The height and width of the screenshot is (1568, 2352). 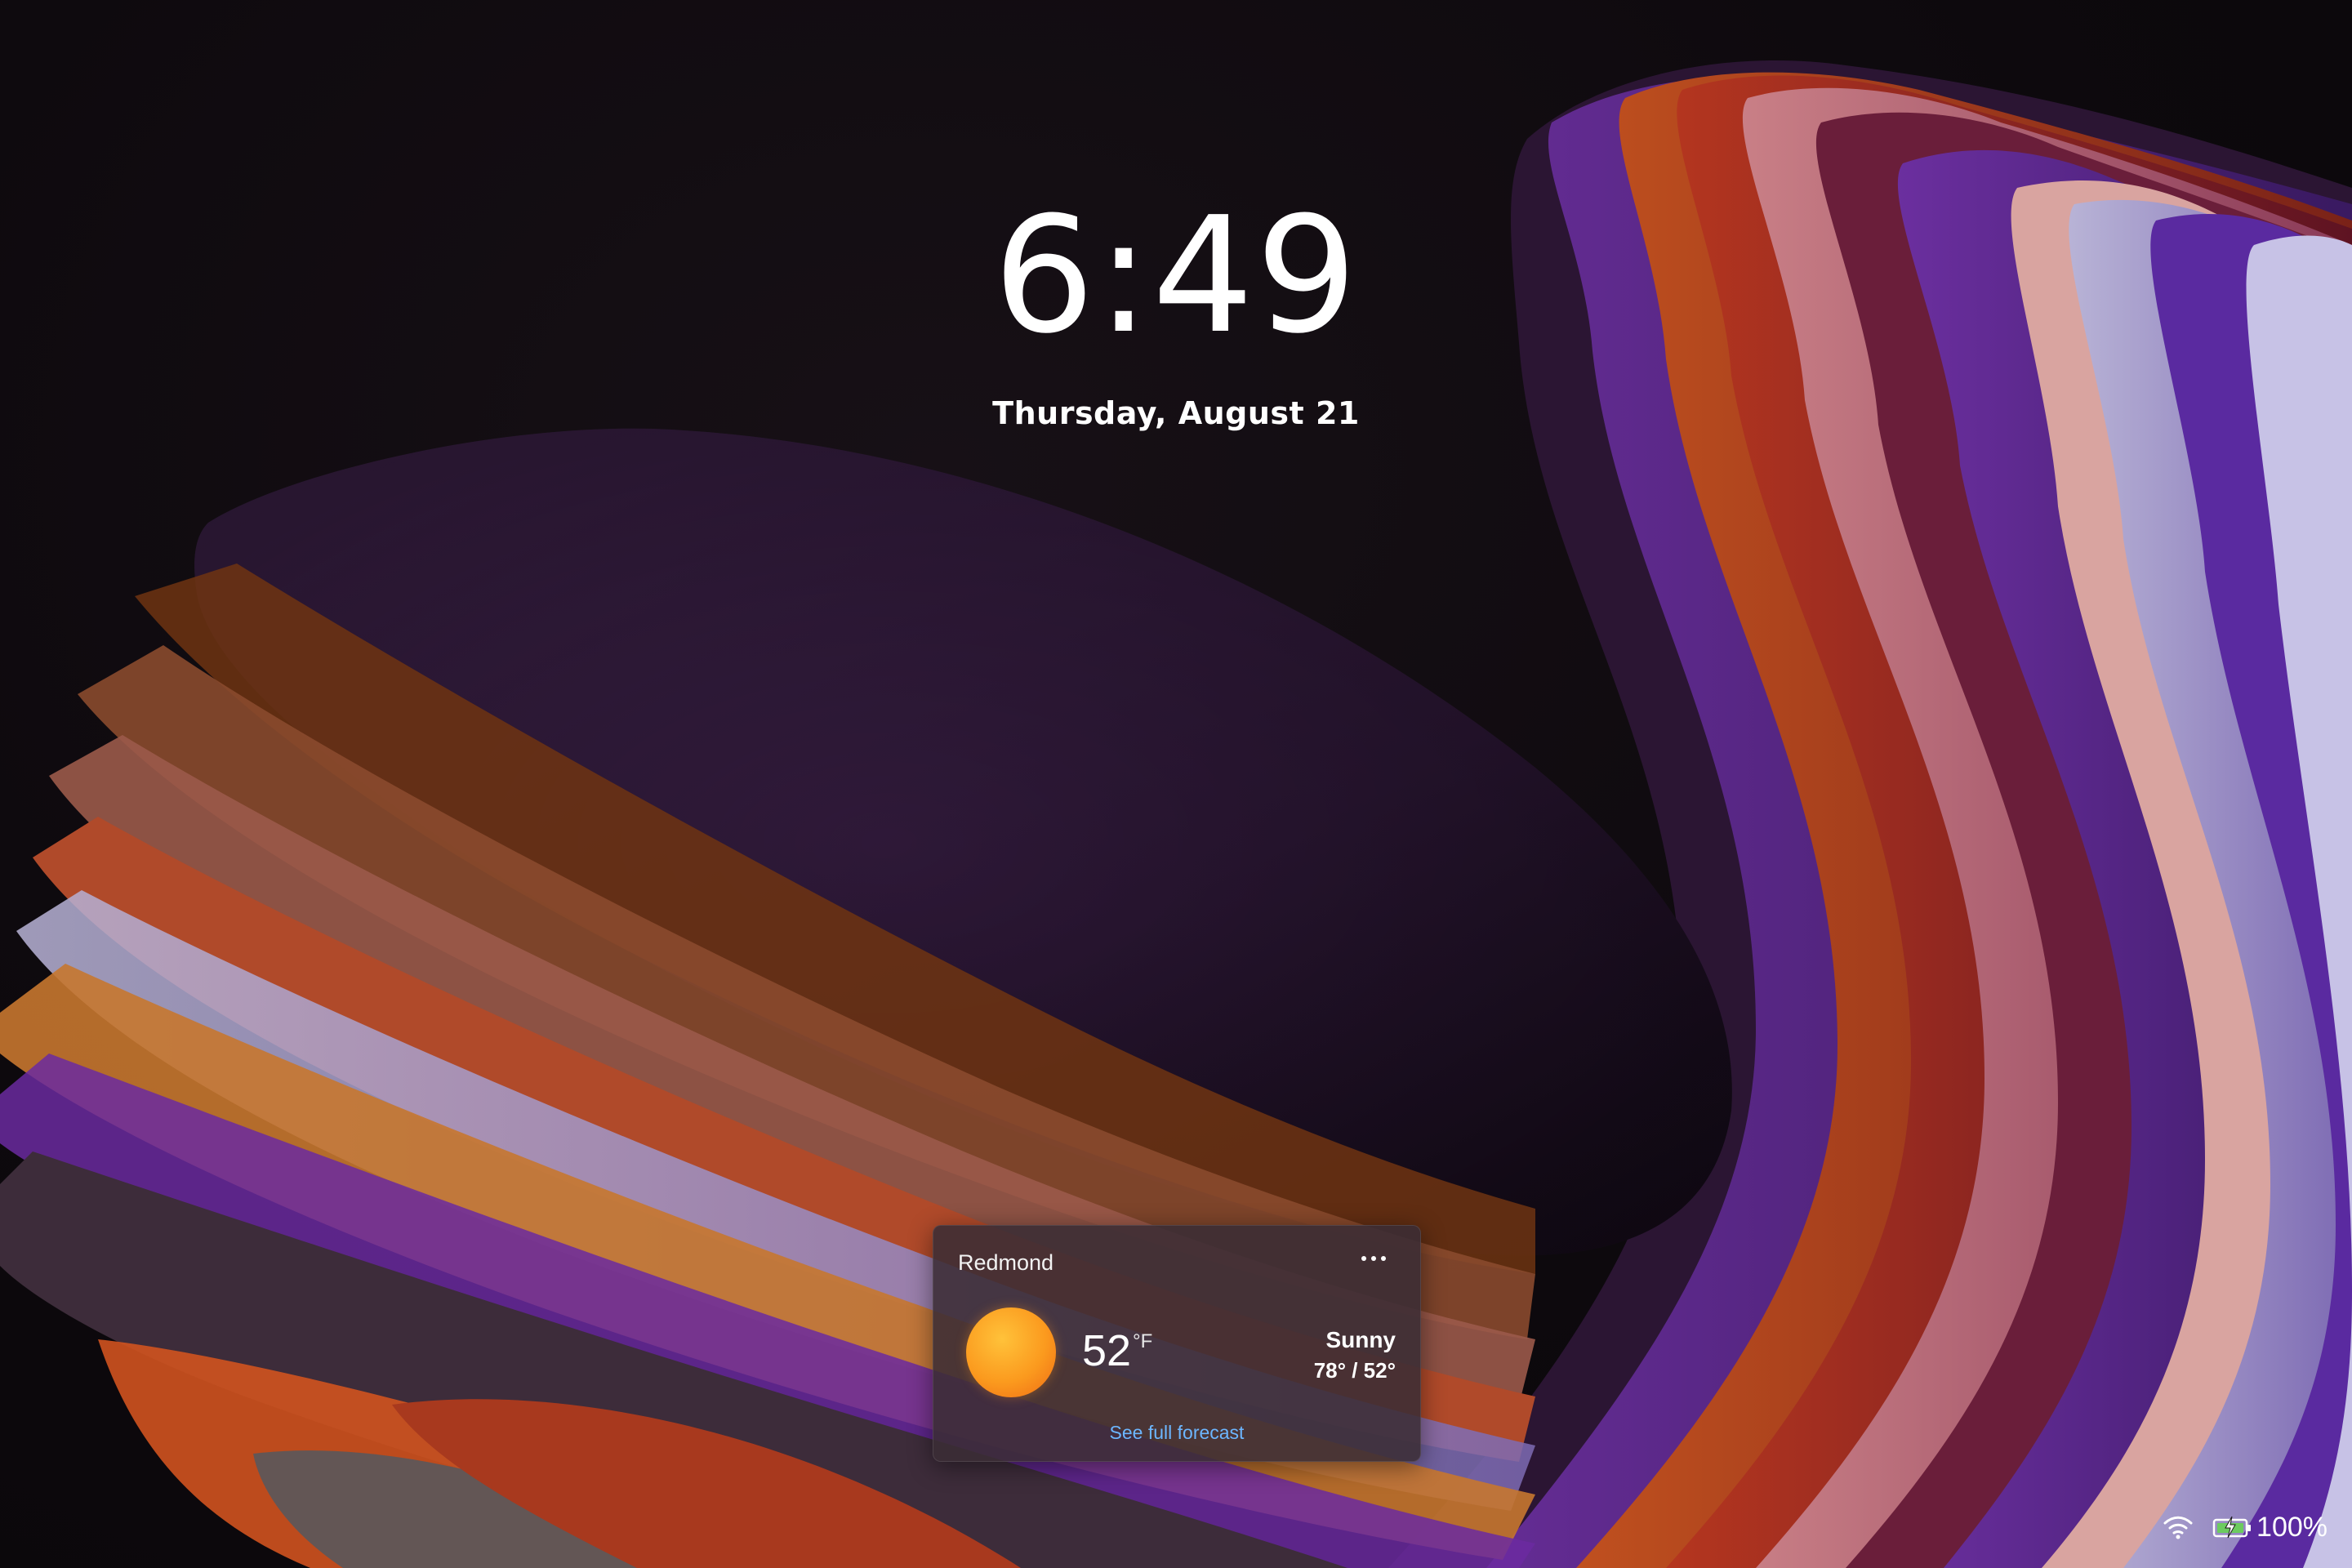 What do you see at coordinates (1011, 1352) in the screenshot?
I see `sun-icon` at bounding box center [1011, 1352].